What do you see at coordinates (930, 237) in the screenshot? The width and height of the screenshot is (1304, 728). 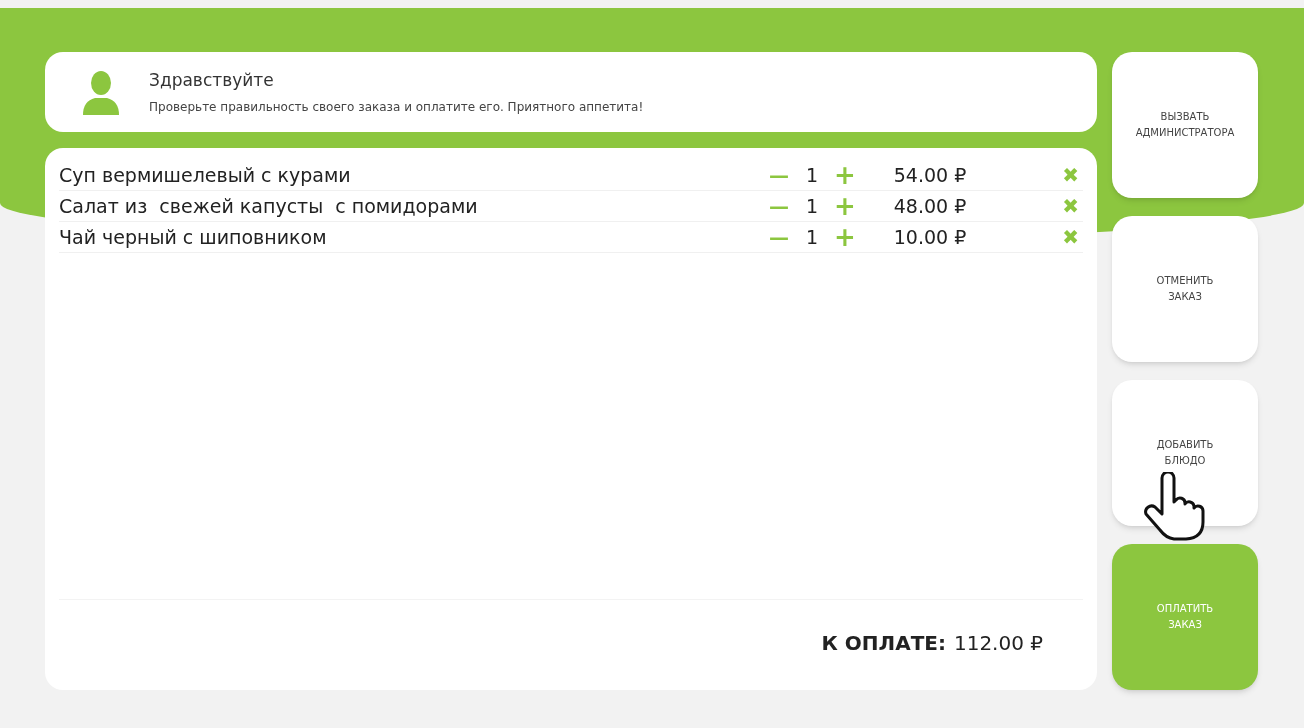 I see `dish-price: 10.00 ₽` at bounding box center [930, 237].